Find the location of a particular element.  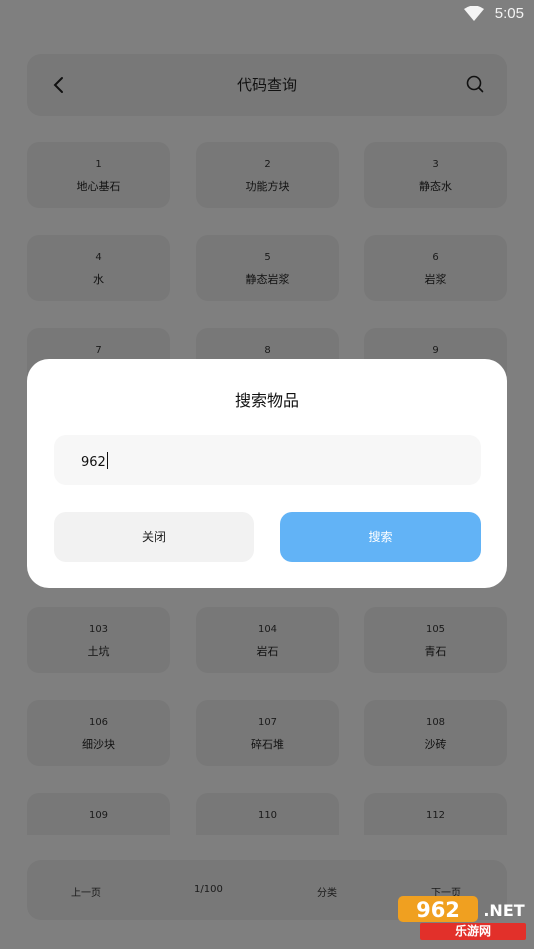

wifi-icon is located at coordinates (474, 13).